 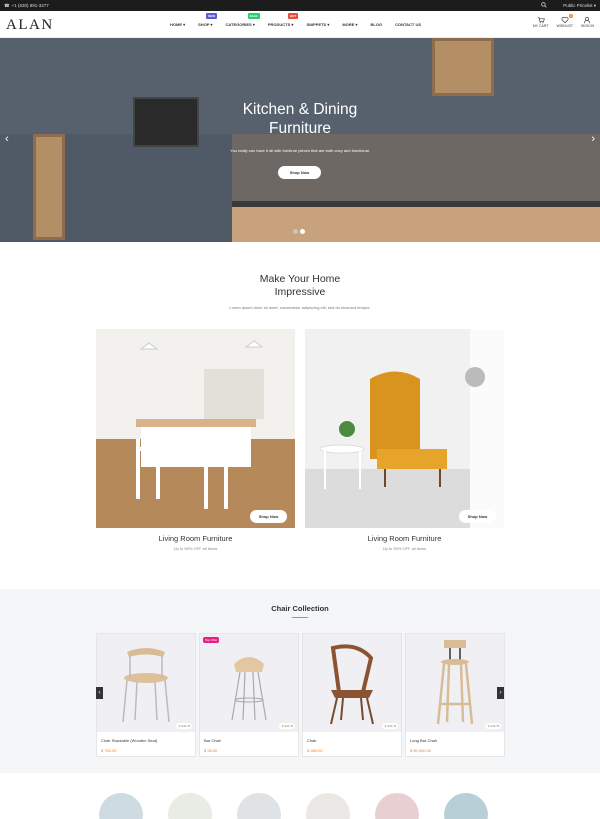 I want to click on nav-snippets: SNIPPETS ▾, so click(x=317, y=24).